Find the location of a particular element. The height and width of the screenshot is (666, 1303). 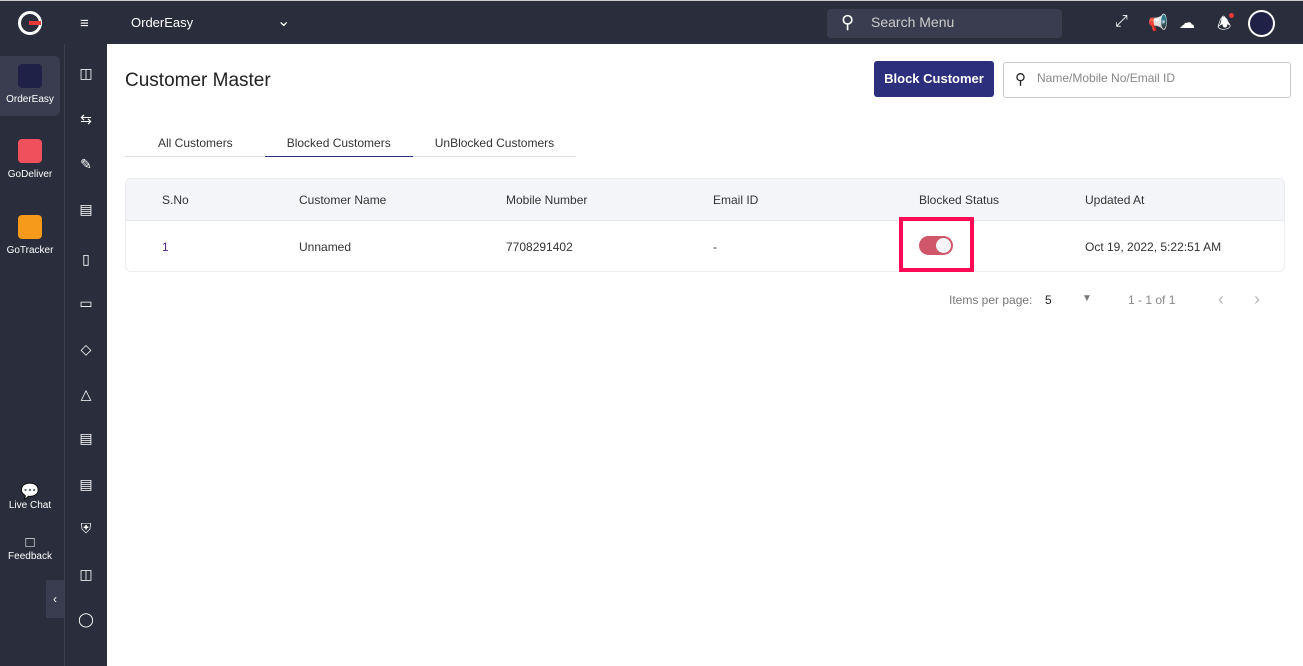

app-goDeliver: GoDeliver is located at coordinates (30, 159).